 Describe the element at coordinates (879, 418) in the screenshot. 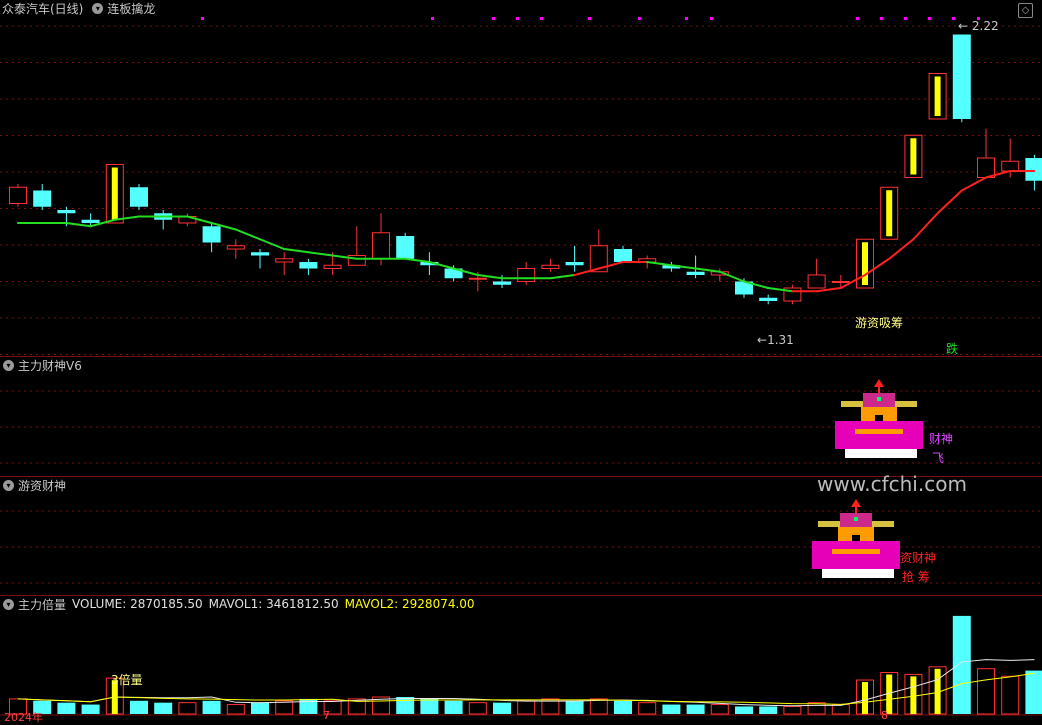

I see `mouth` at that location.